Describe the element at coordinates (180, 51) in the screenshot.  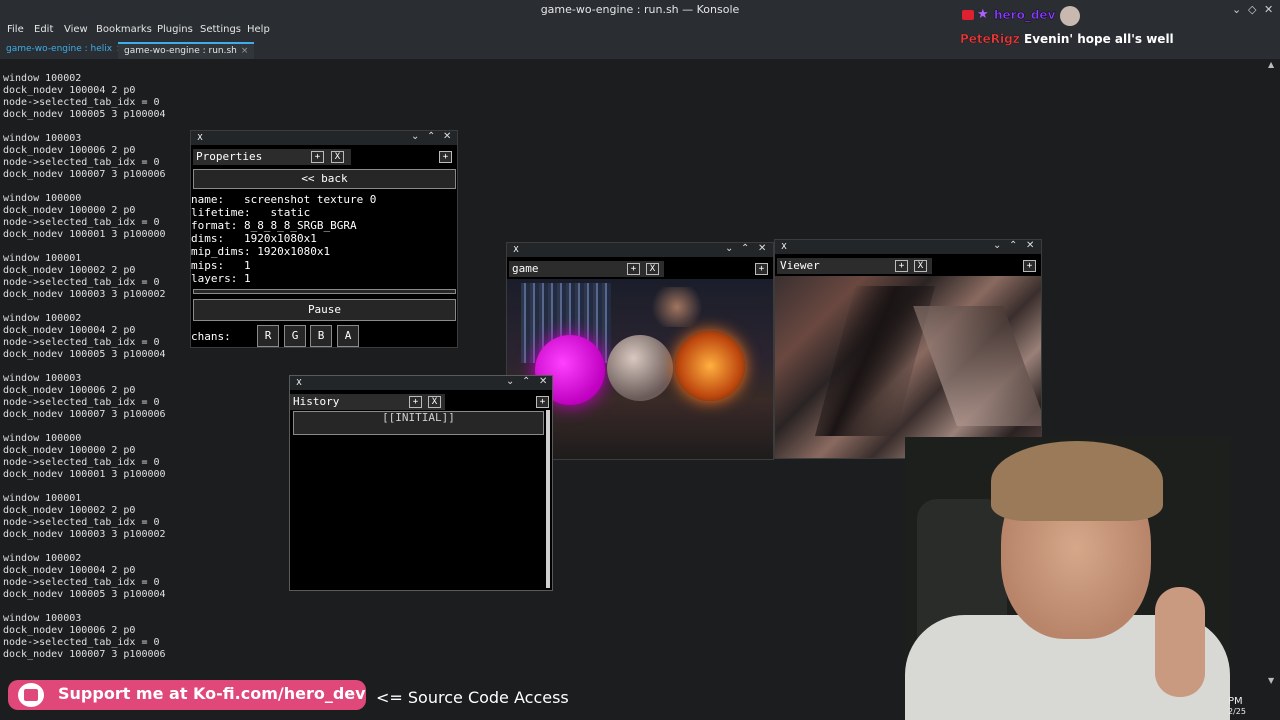
I see `tab-run-sh-label: game-wo-engine : run.sh` at that location.